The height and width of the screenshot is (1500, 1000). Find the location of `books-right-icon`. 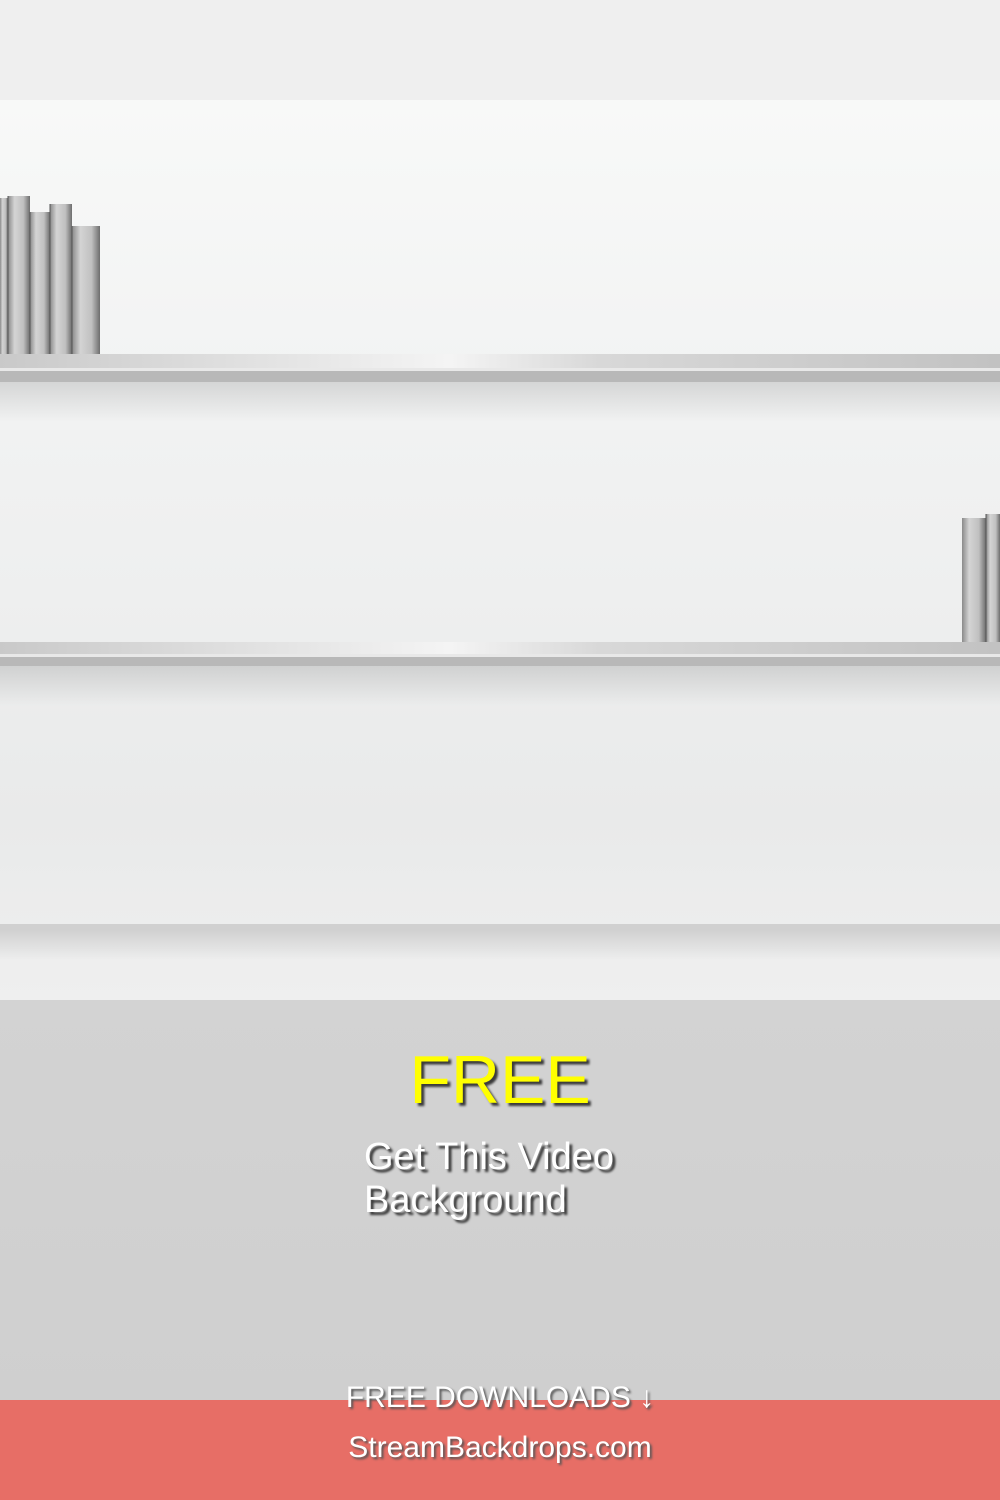

books-right-icon is located at coordinates (981, 579).